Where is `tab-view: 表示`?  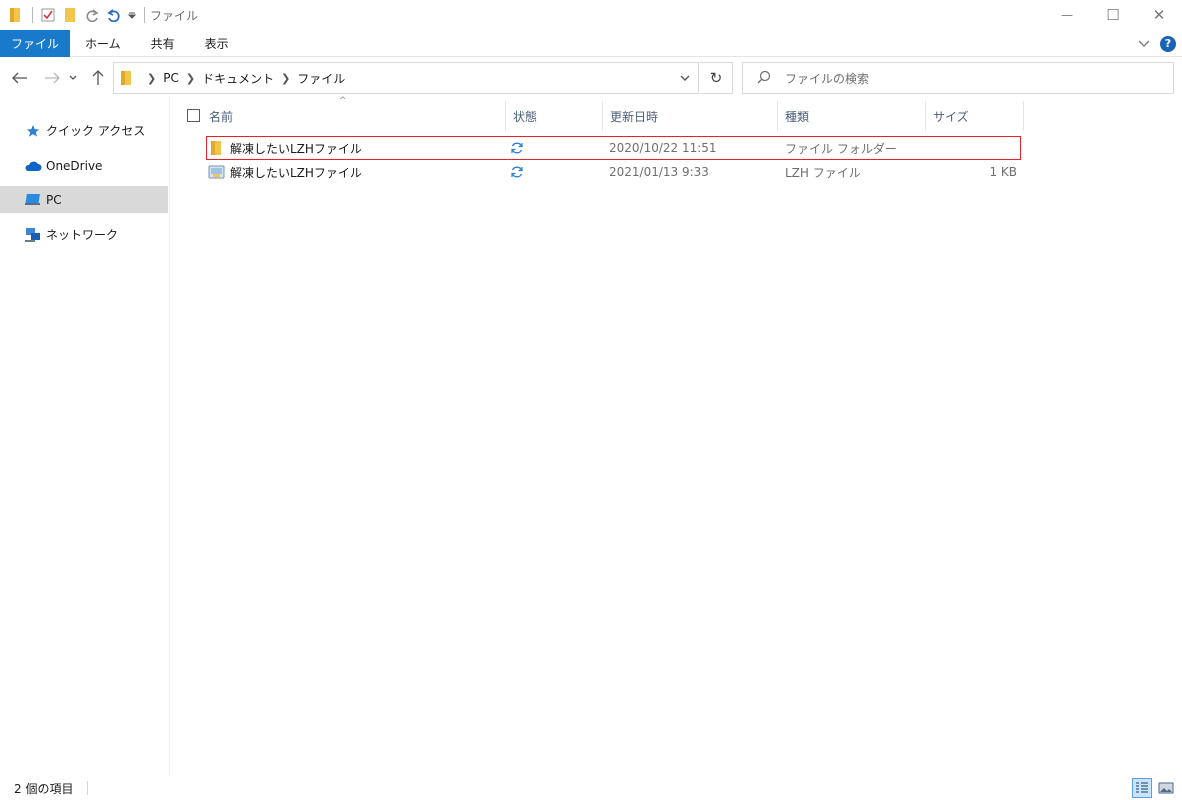
tab-view: 表示 is located at coordinates (217, 43).